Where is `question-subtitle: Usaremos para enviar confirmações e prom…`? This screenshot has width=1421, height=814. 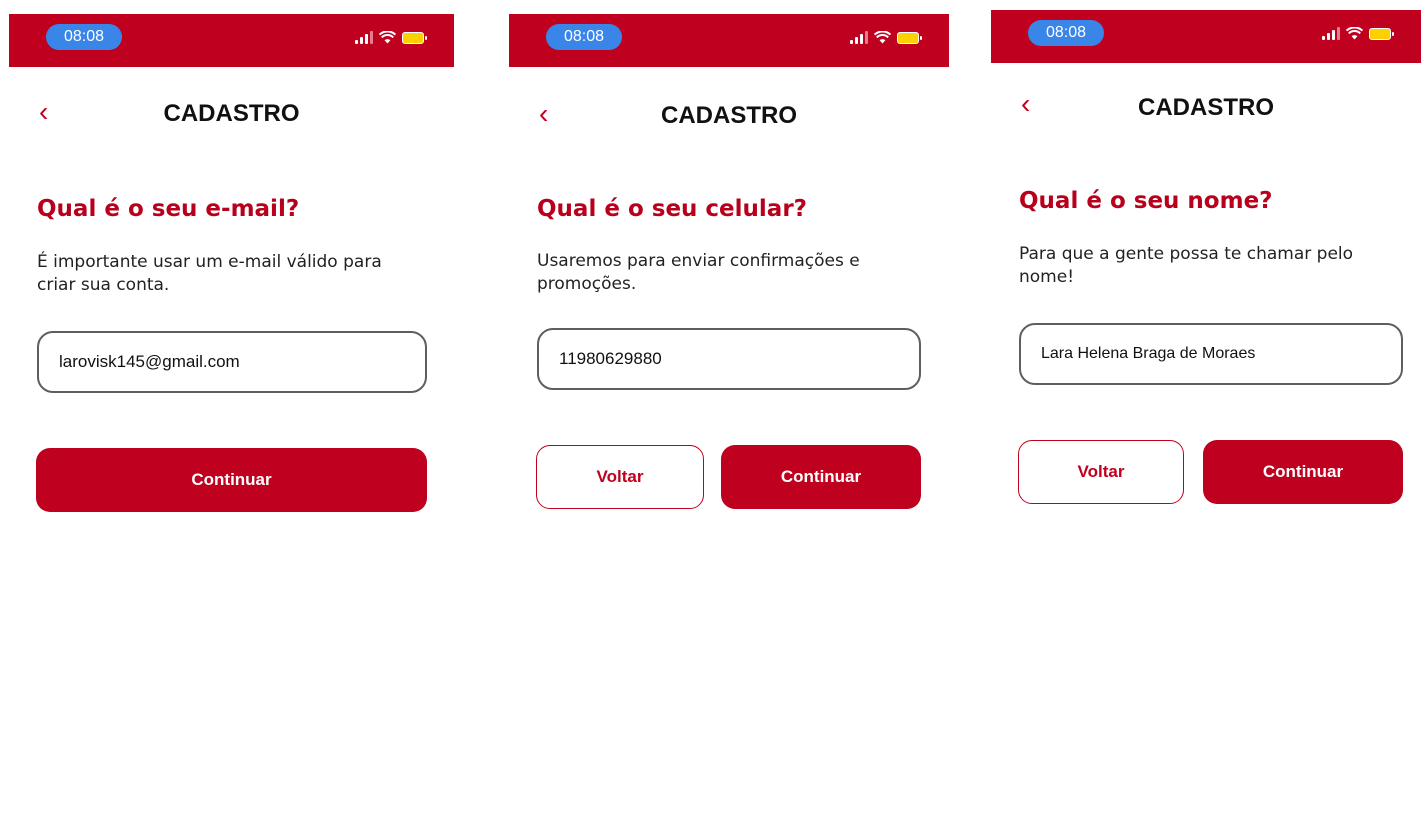
question-subtitle: Usaremos para enviar confirmações e prom… is located at coordinates (698, 272).